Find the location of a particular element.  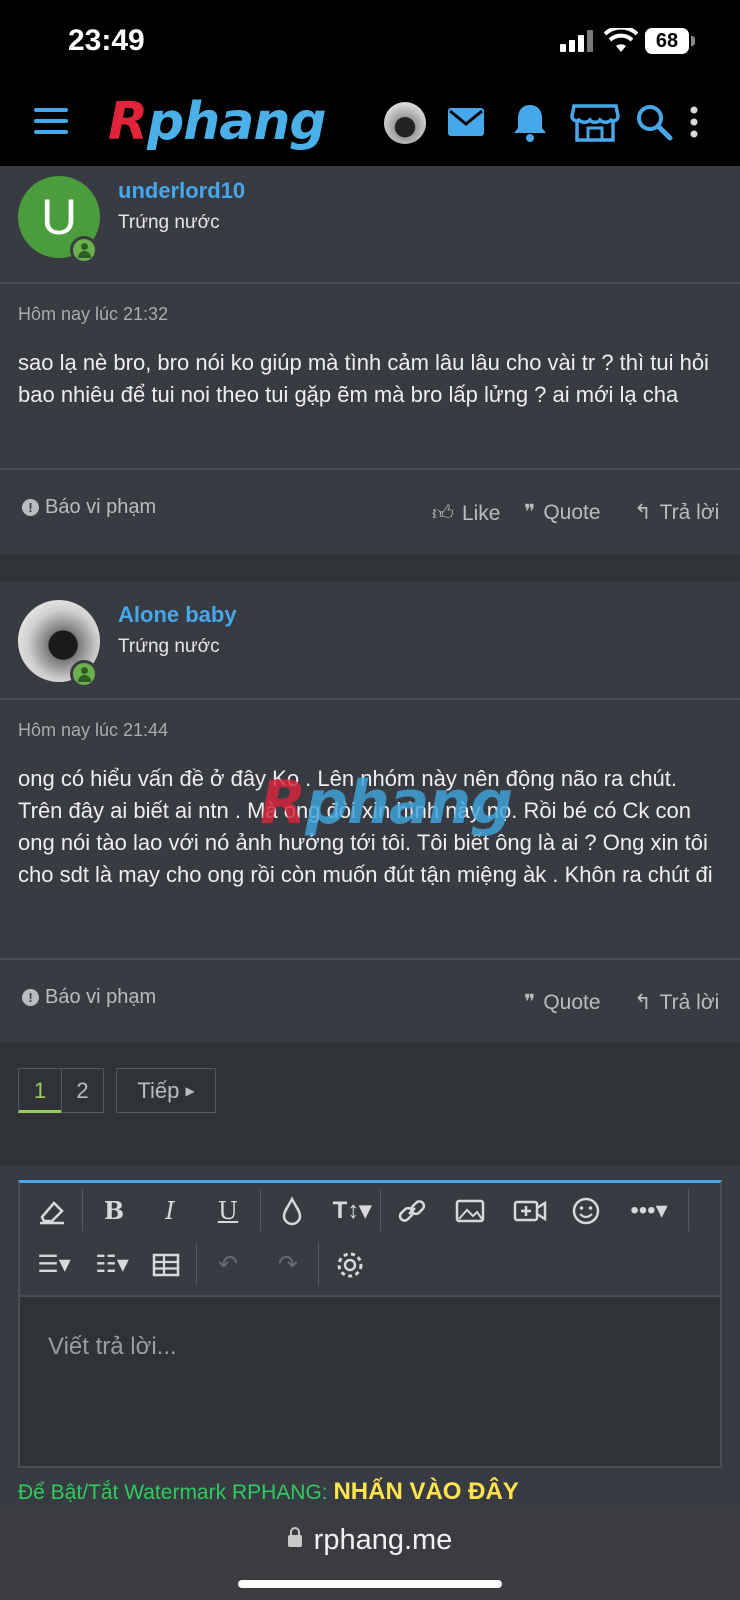

search-icon is located at coordinates (654, 122).